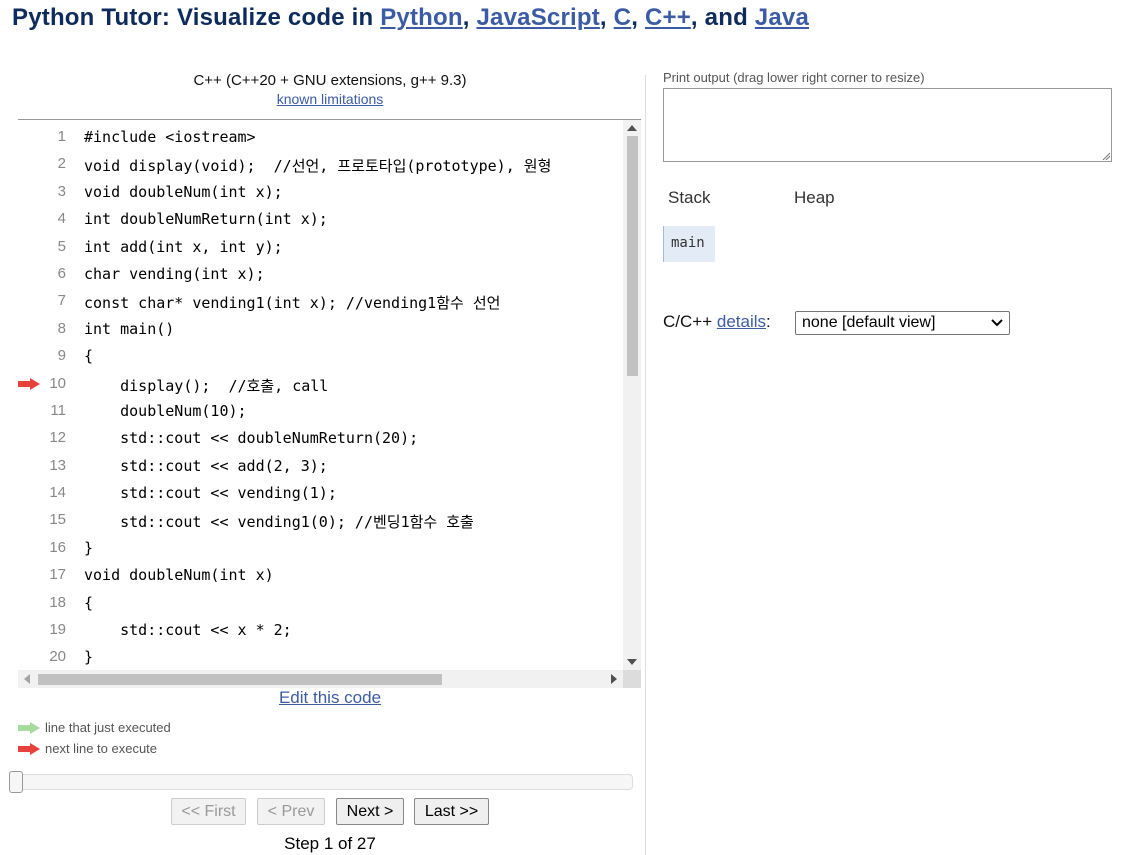  I want to click on line-number: 2, so click(61, 164).